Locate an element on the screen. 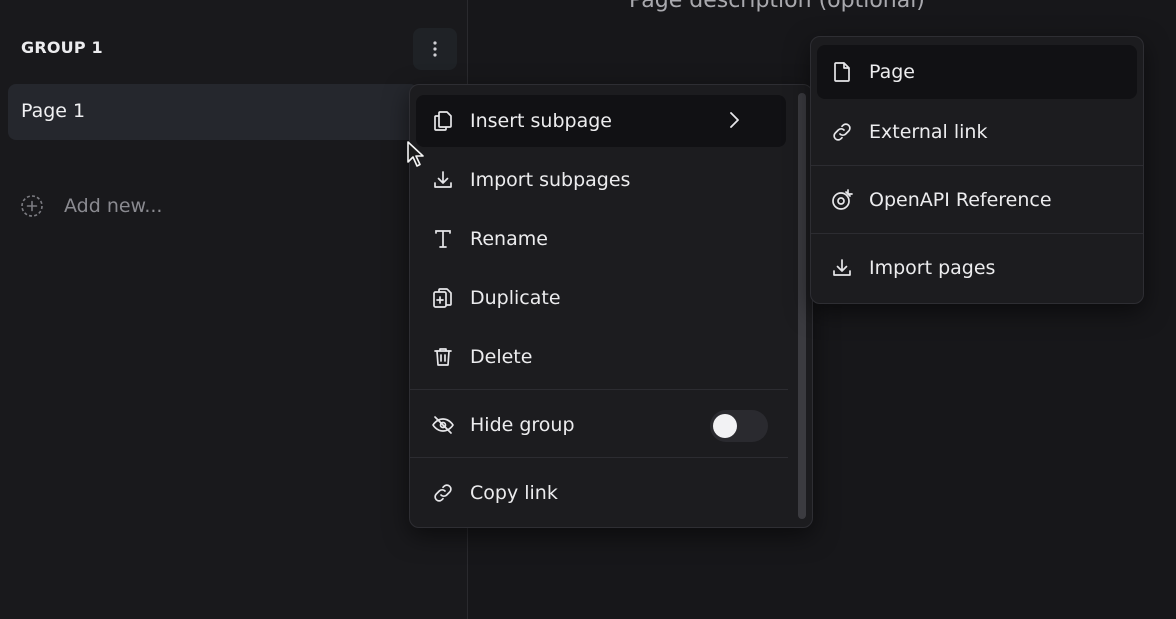 The height and width of the screenshot is (619, 1176). submenu-item-openapi-reference: OpenAPI Reference is located at coordinates (977, 200).